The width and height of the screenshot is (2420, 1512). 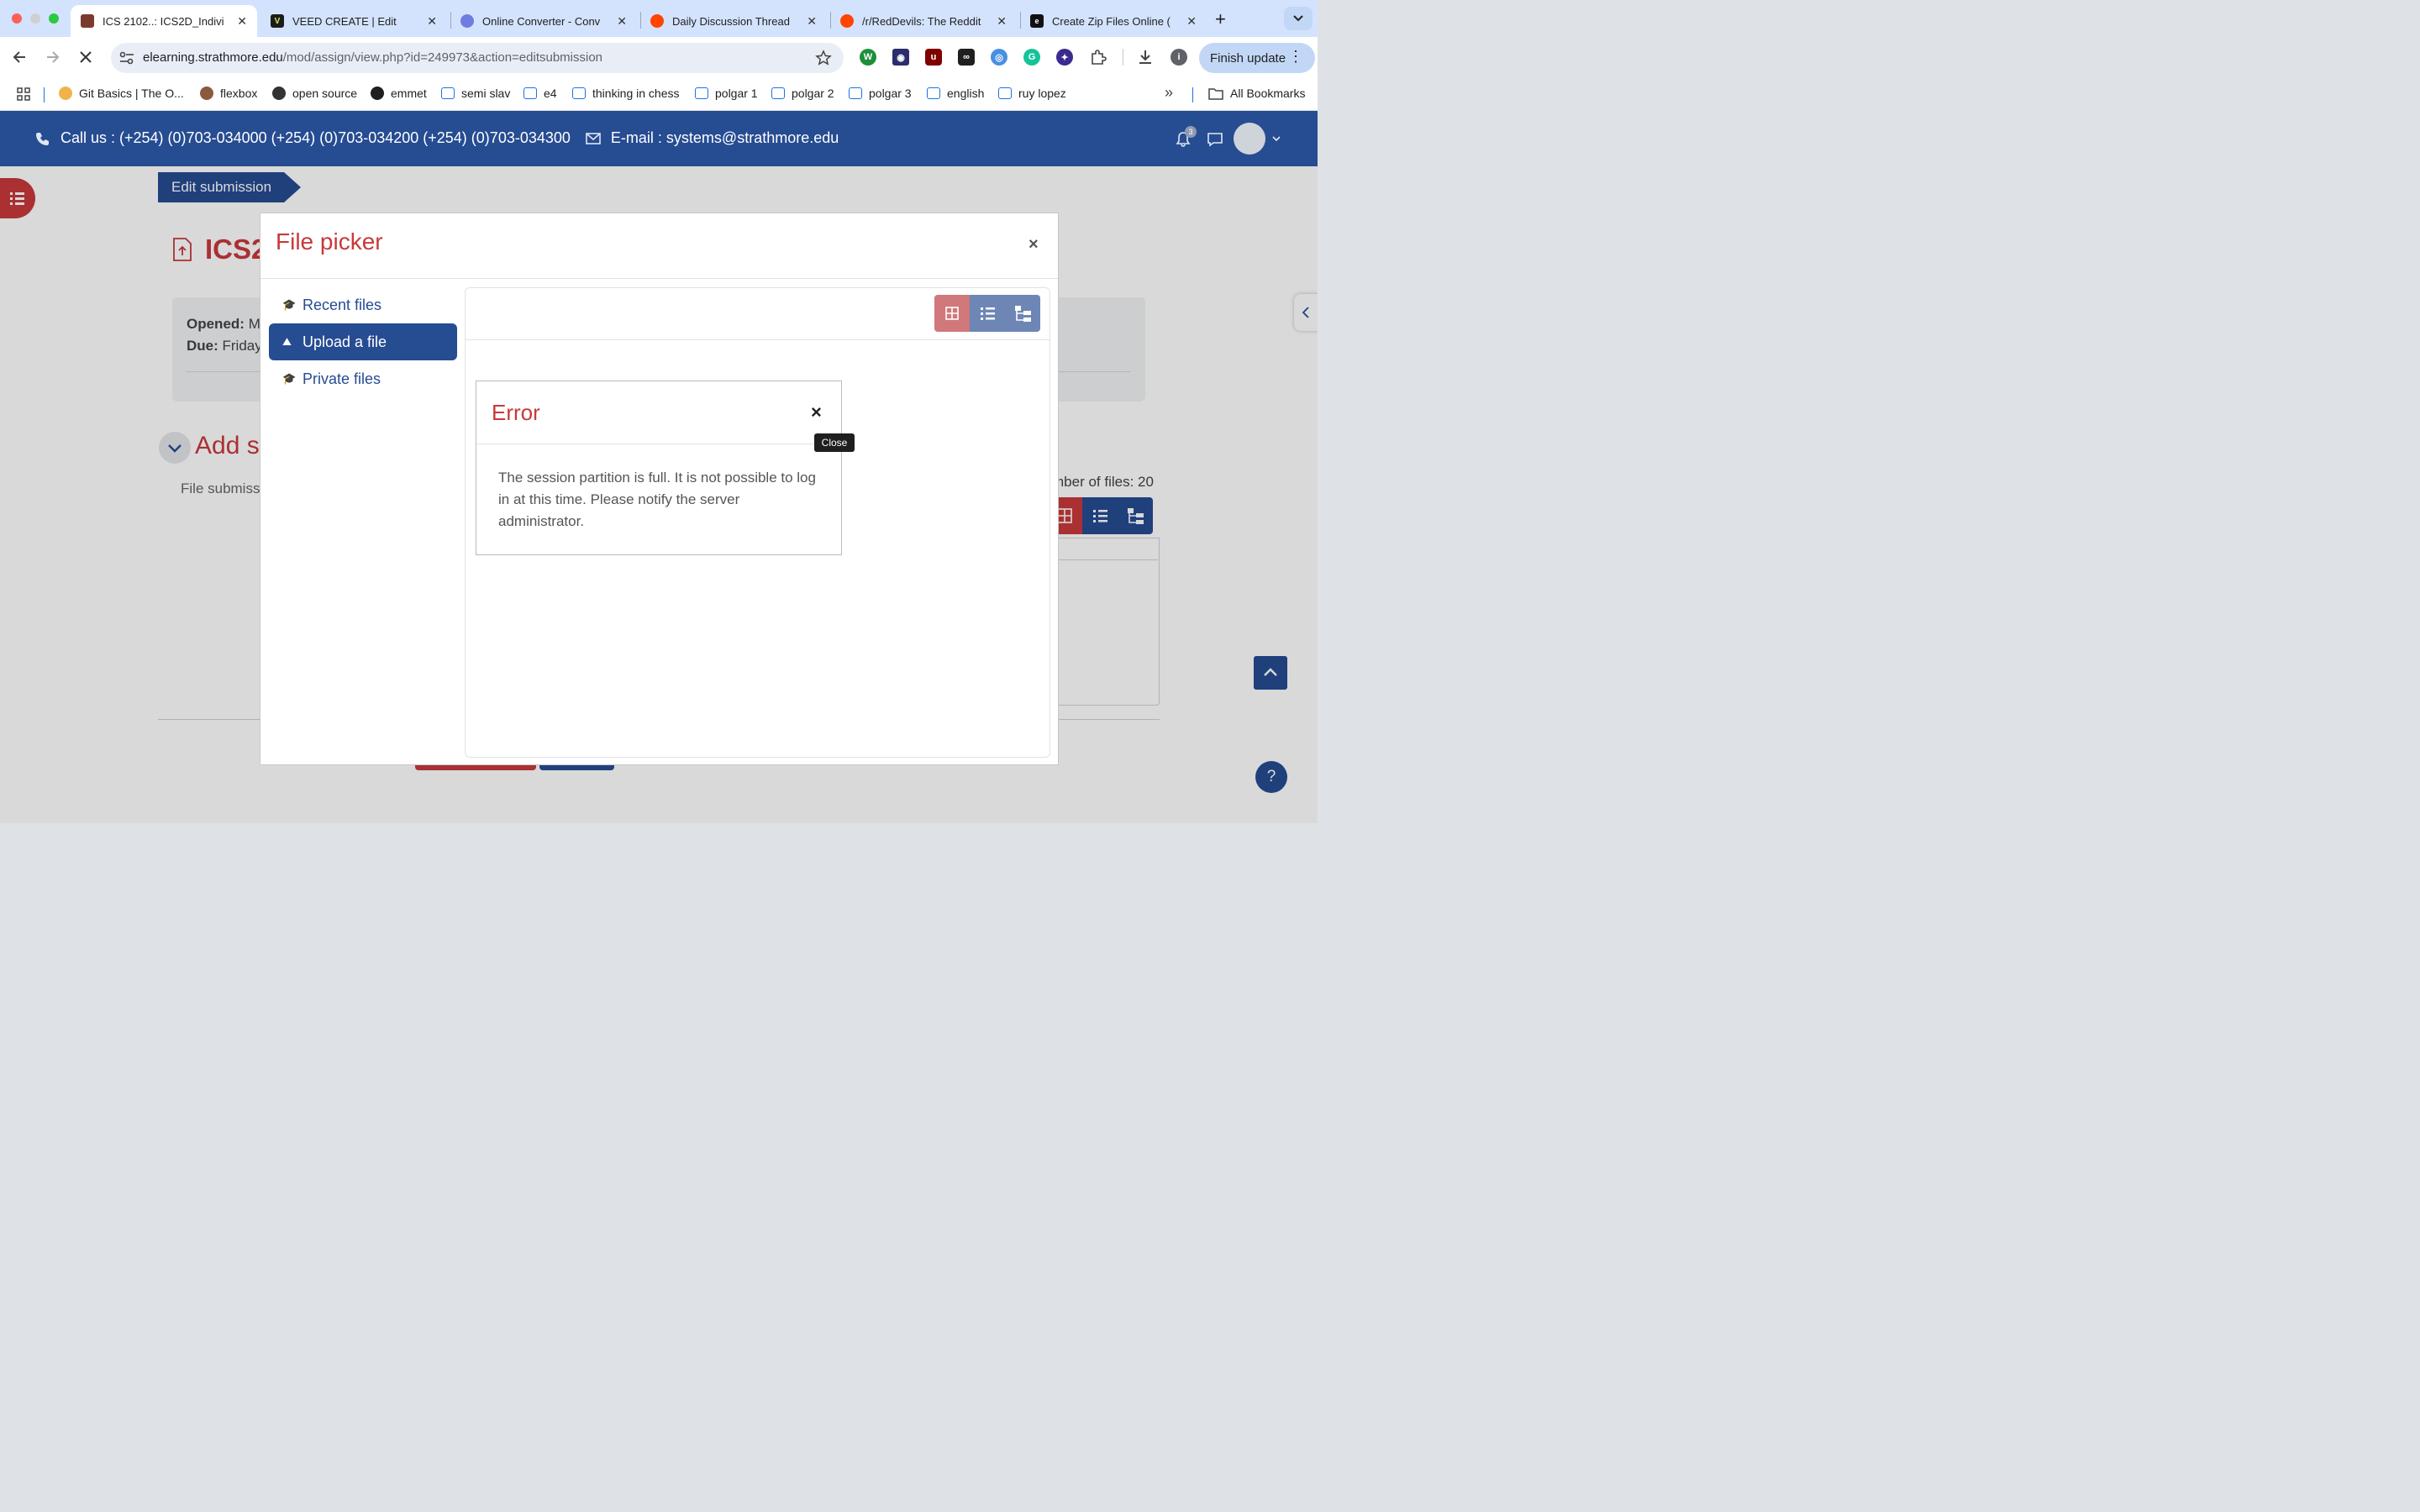 I want to click on bookmark-label: emmet, so click(x=409, y=93).